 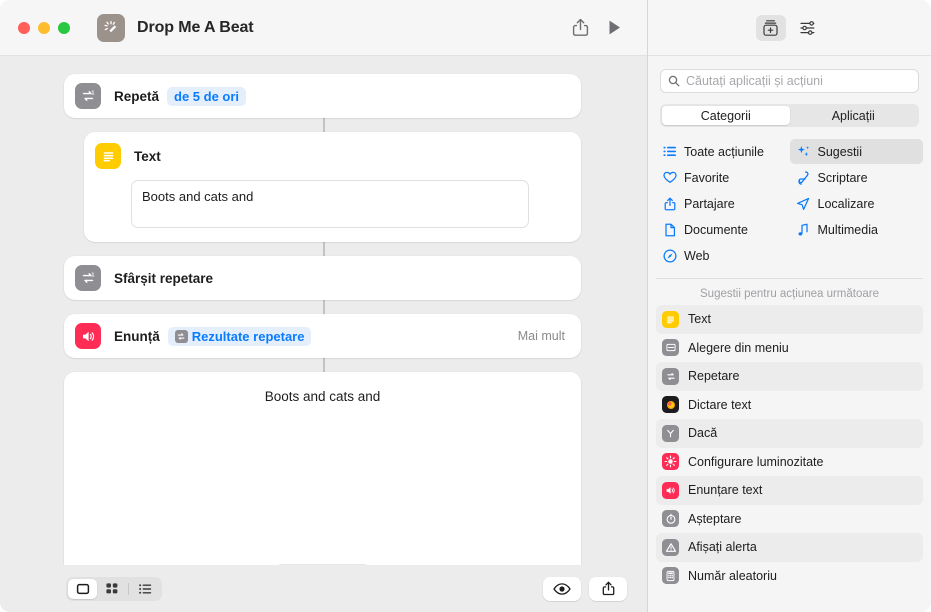 I want to click on action-card-speak-text: Enunță Rezultate repetare Mai mult, so click(x=322, y=336).